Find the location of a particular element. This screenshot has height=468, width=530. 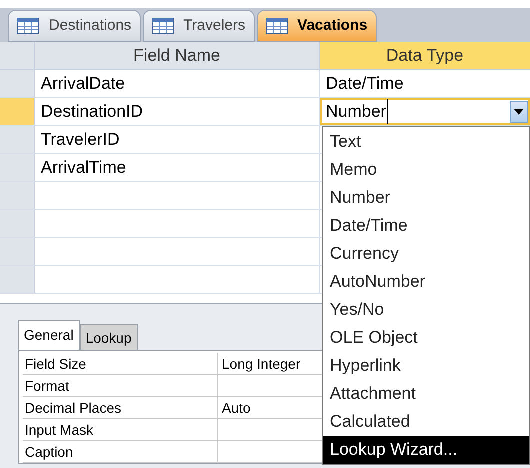

table-cell: ArrivalTime is located at coordinates (177, 167).